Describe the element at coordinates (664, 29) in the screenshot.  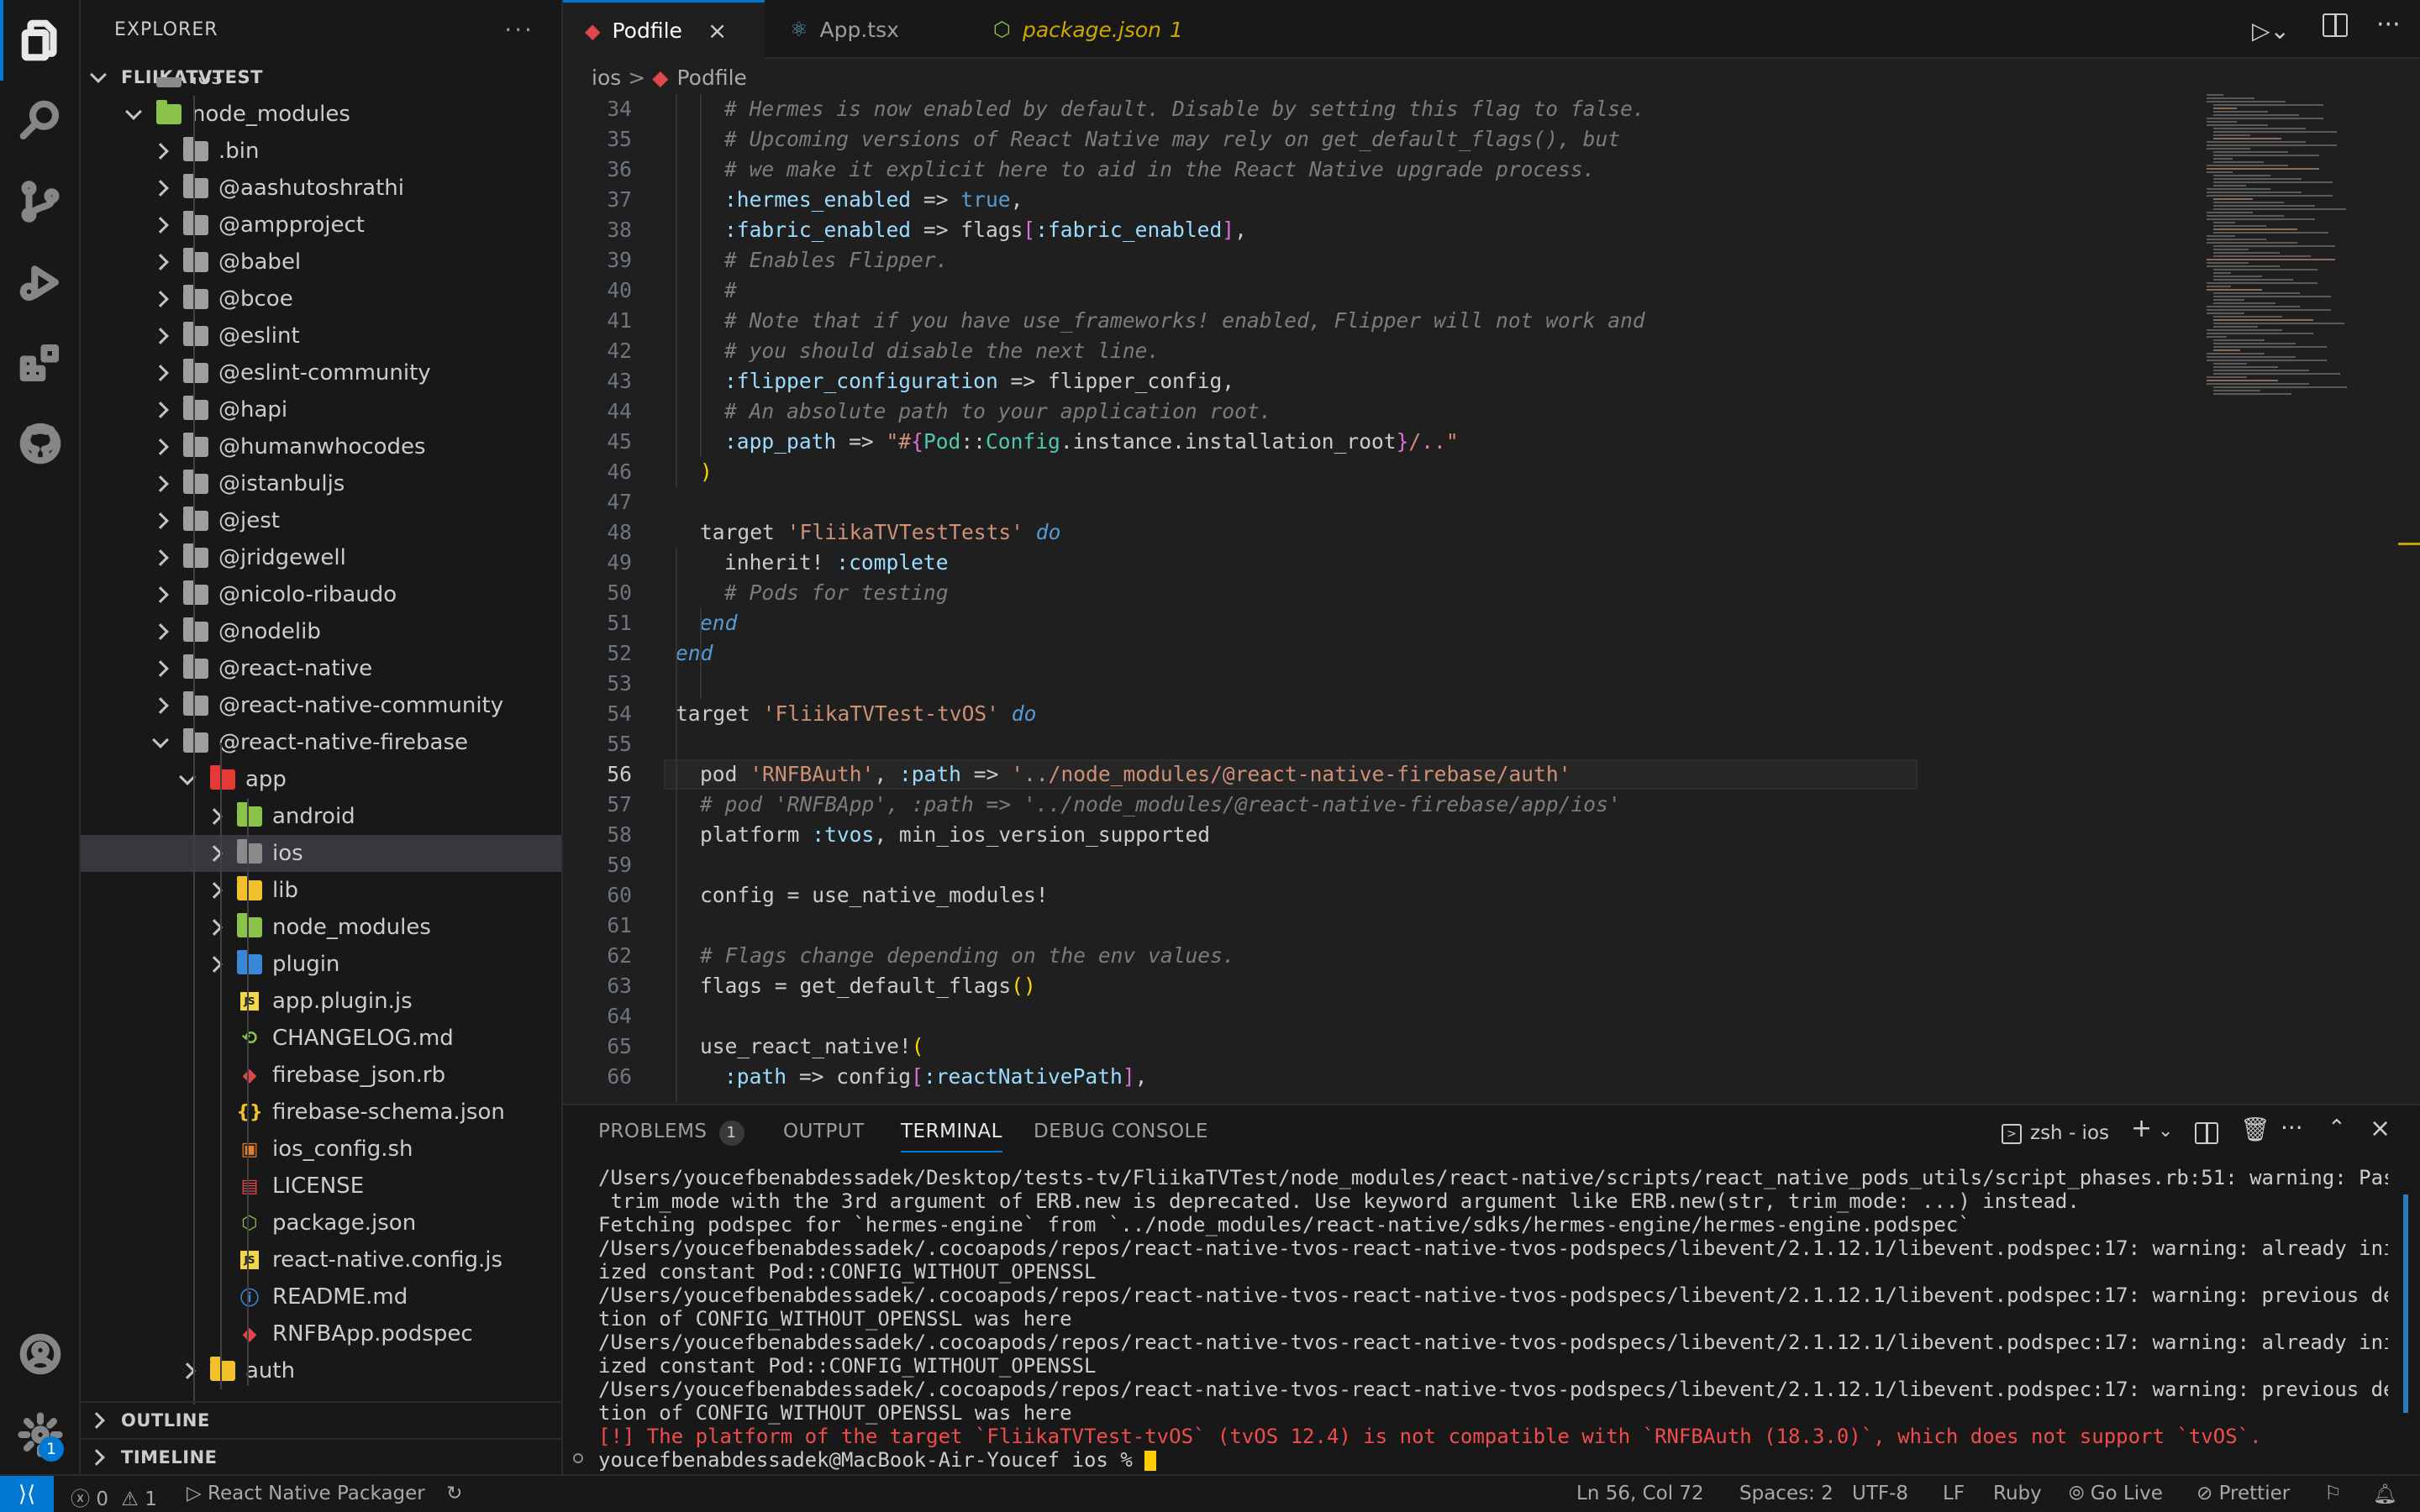
I see `tab-podfile: ◆ Podfile ×` at that location.